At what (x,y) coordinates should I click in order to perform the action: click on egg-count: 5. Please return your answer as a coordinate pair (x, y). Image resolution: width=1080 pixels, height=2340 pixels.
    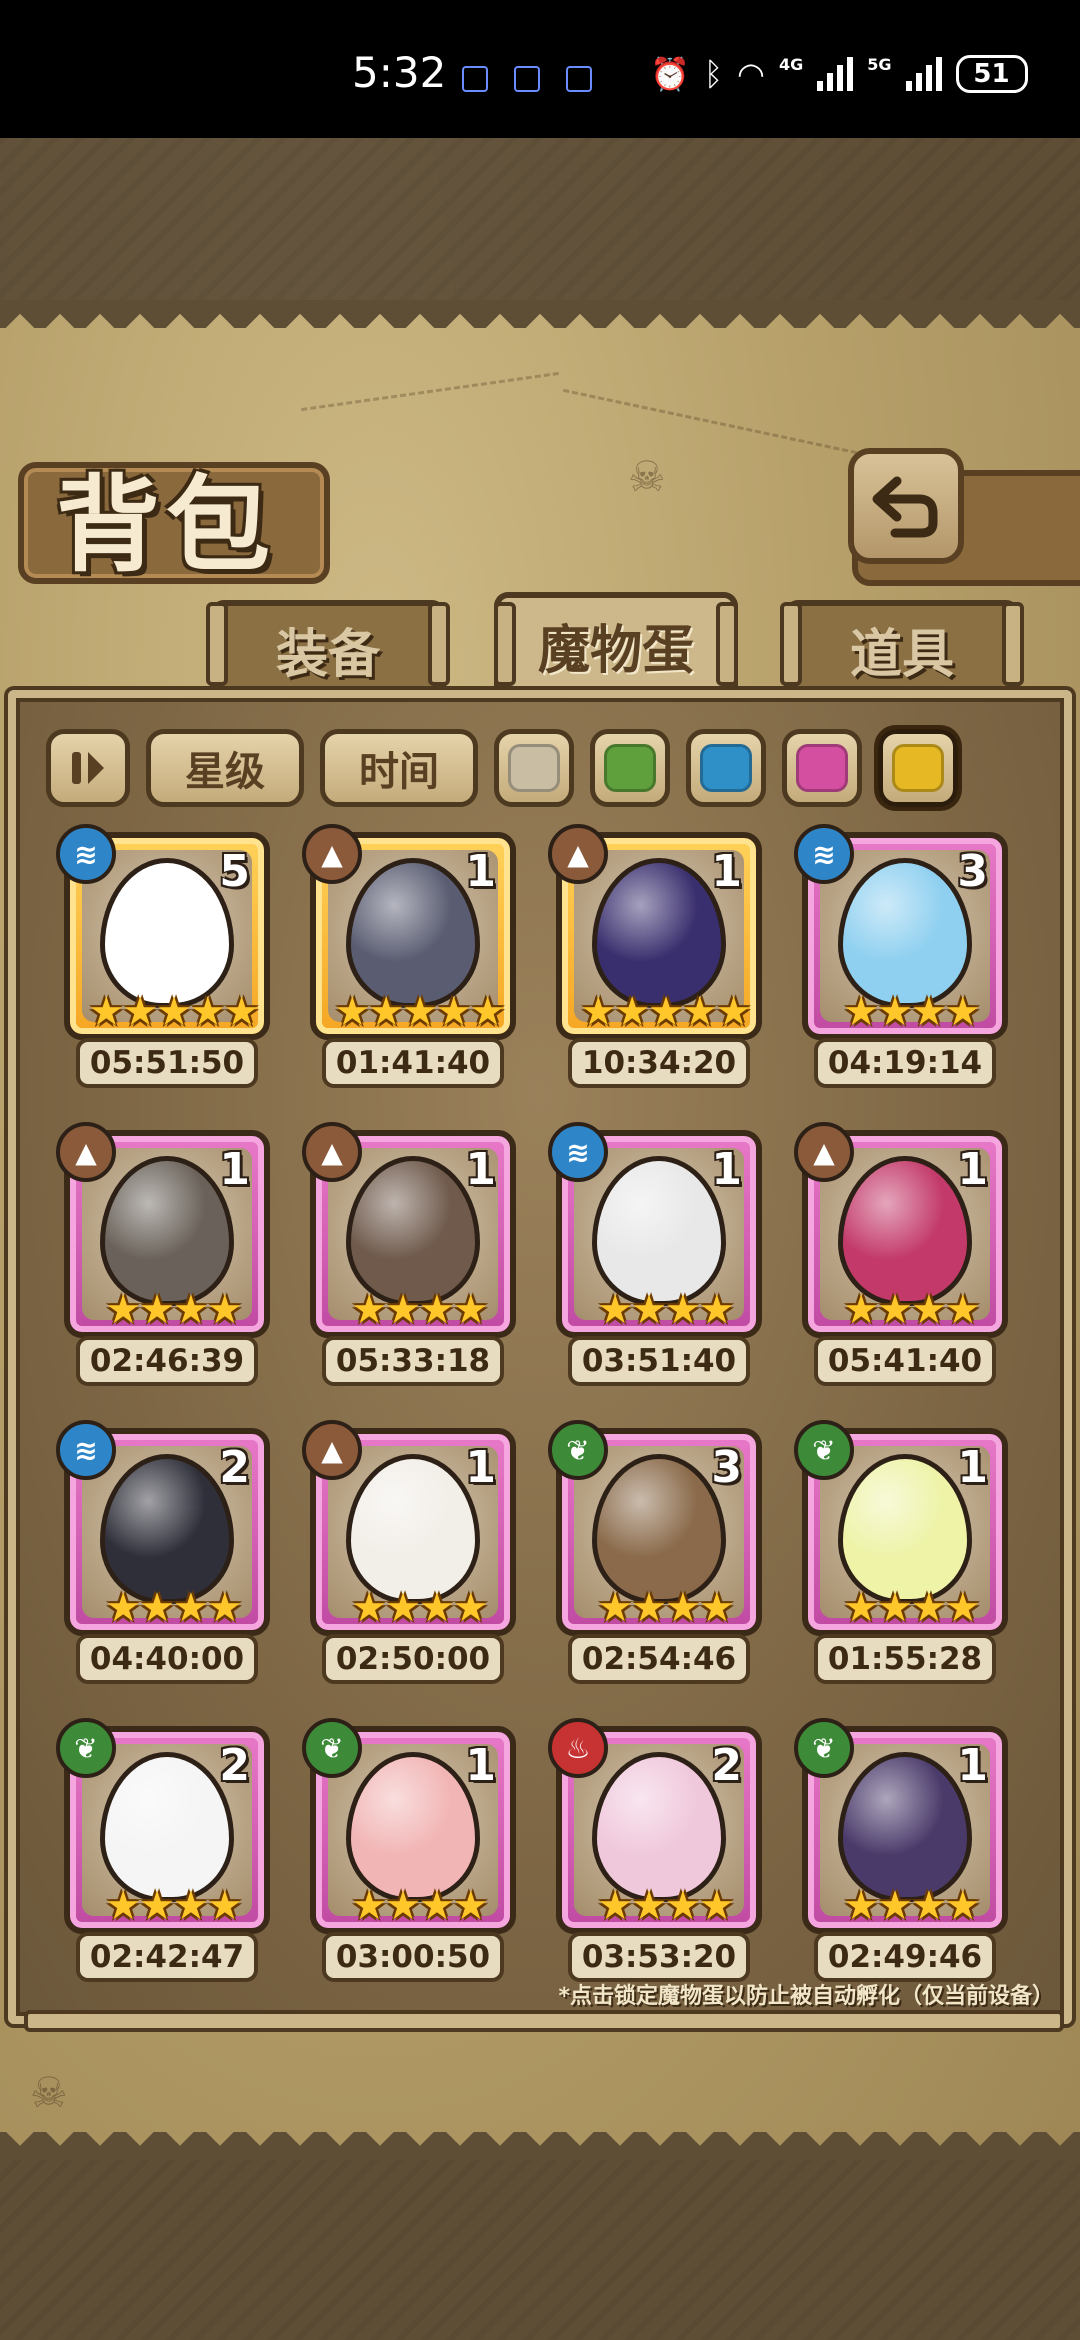
    Looking at the image, I should click on (234, 871).